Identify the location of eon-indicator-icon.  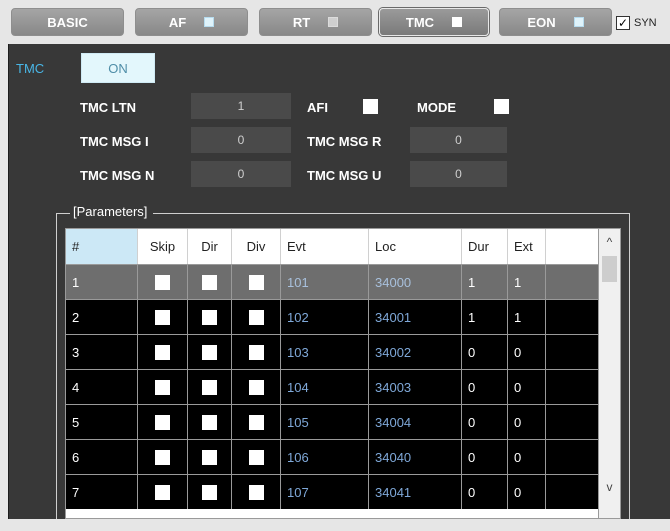
(578, 22).